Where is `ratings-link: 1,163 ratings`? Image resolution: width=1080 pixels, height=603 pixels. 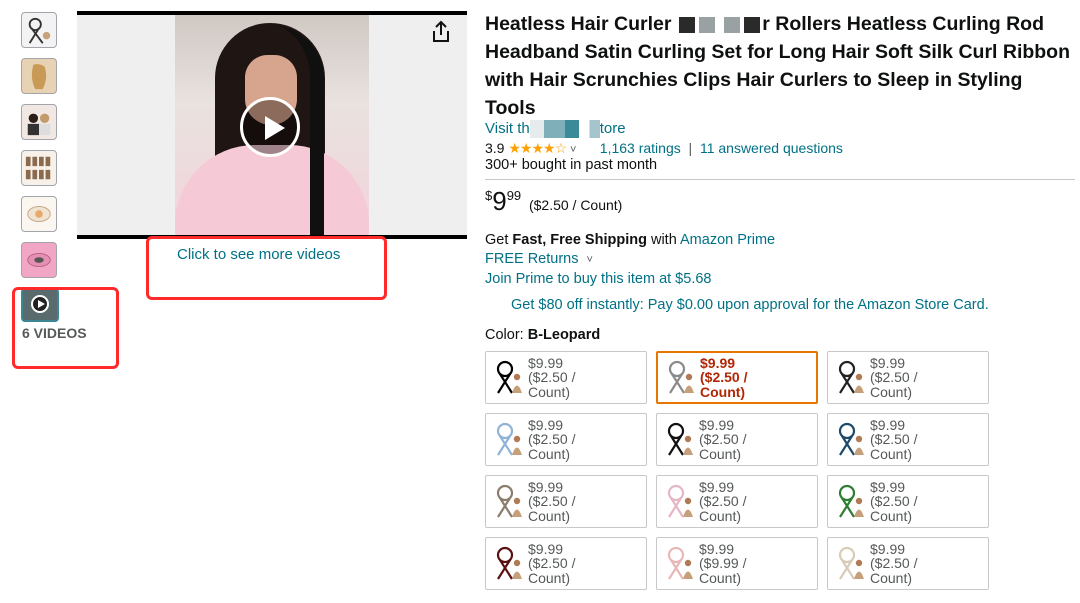
ratings-link: 1,163 ratings is located at coordinates (640, 148).